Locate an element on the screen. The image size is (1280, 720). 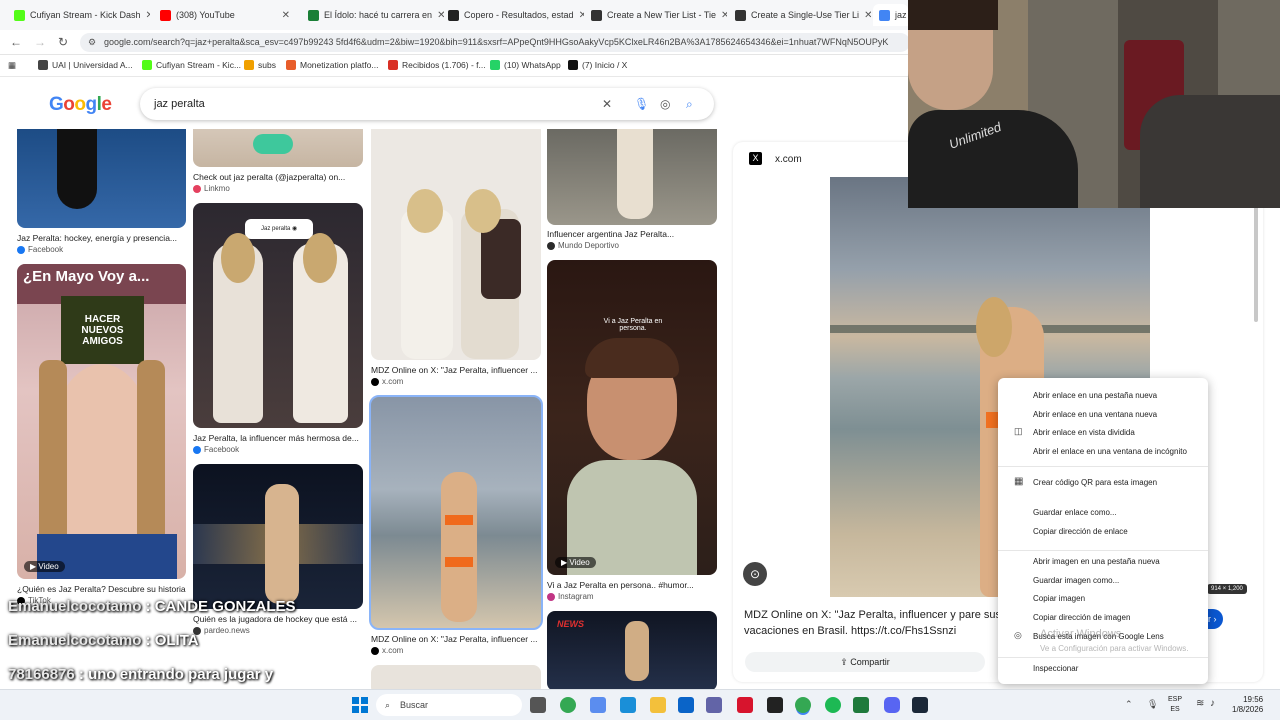
reload-icon: ↻ is located at coordinates (63, 42).